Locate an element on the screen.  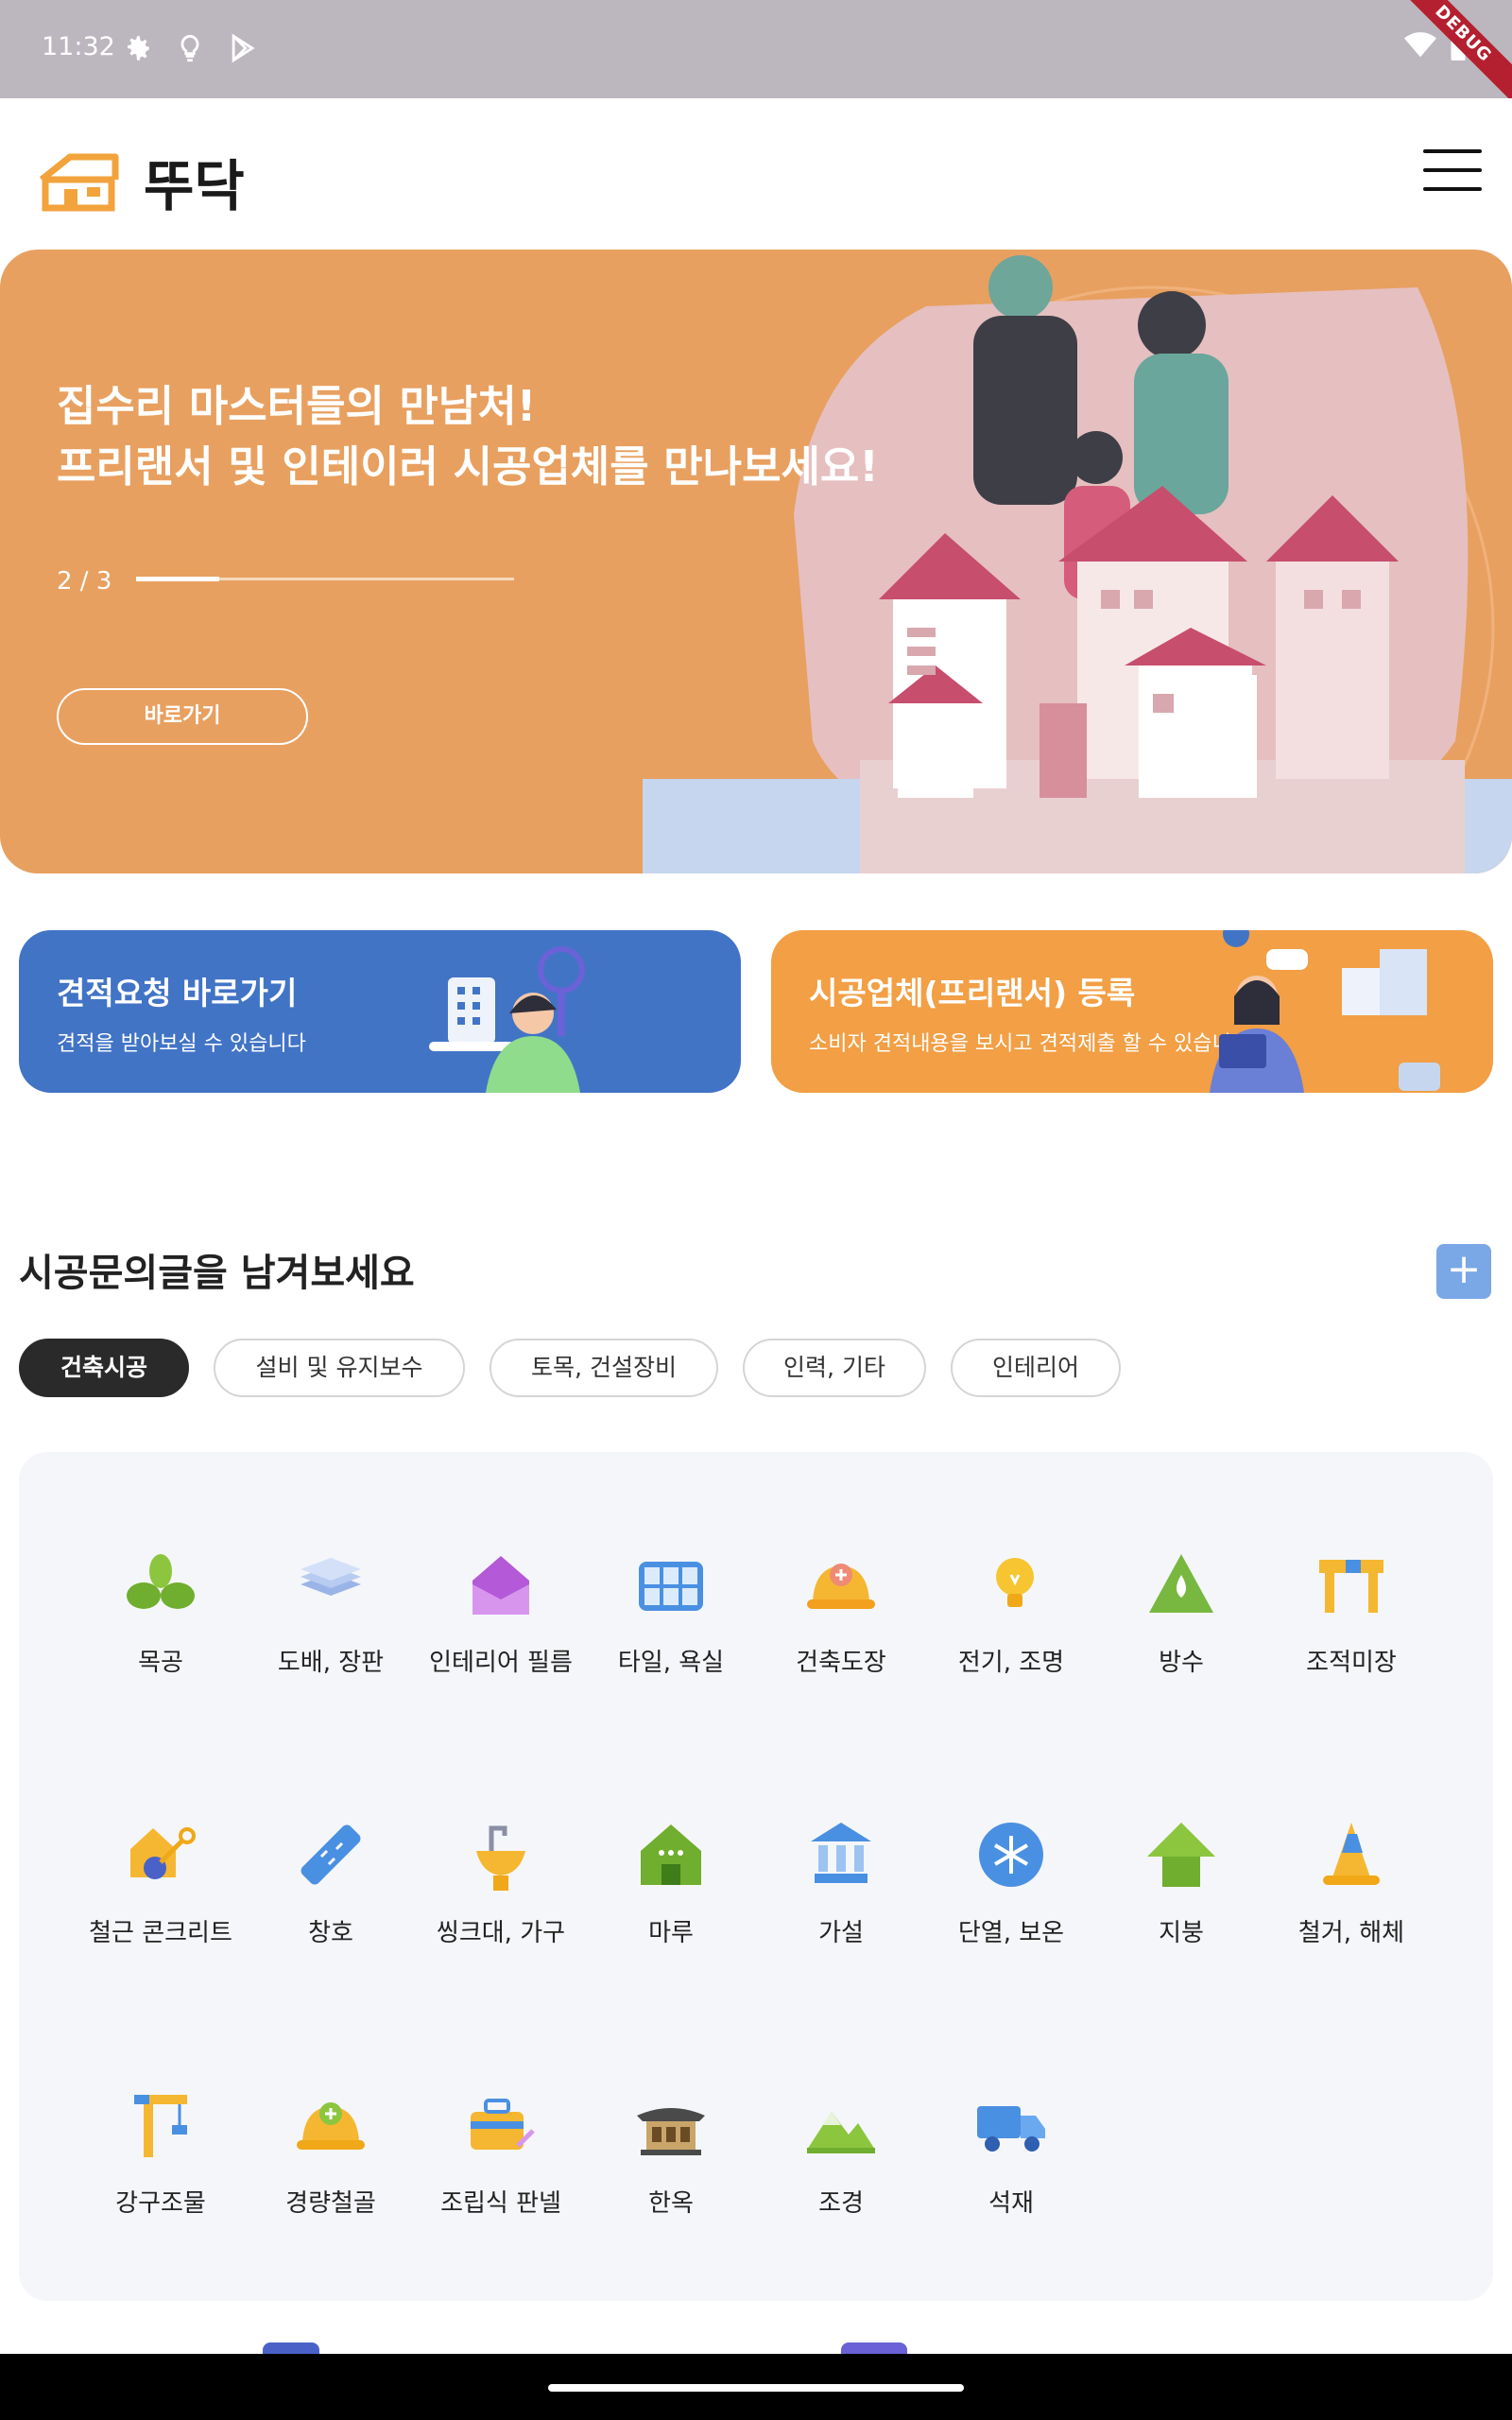
ruler-icon is located at coordinates (331, 1854).